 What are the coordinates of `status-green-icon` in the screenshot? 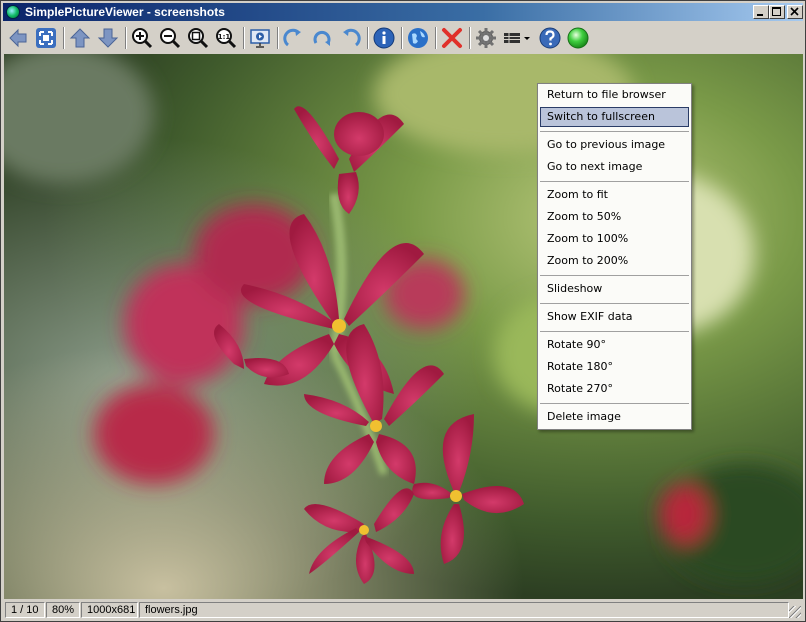 It's located at (578, 38).